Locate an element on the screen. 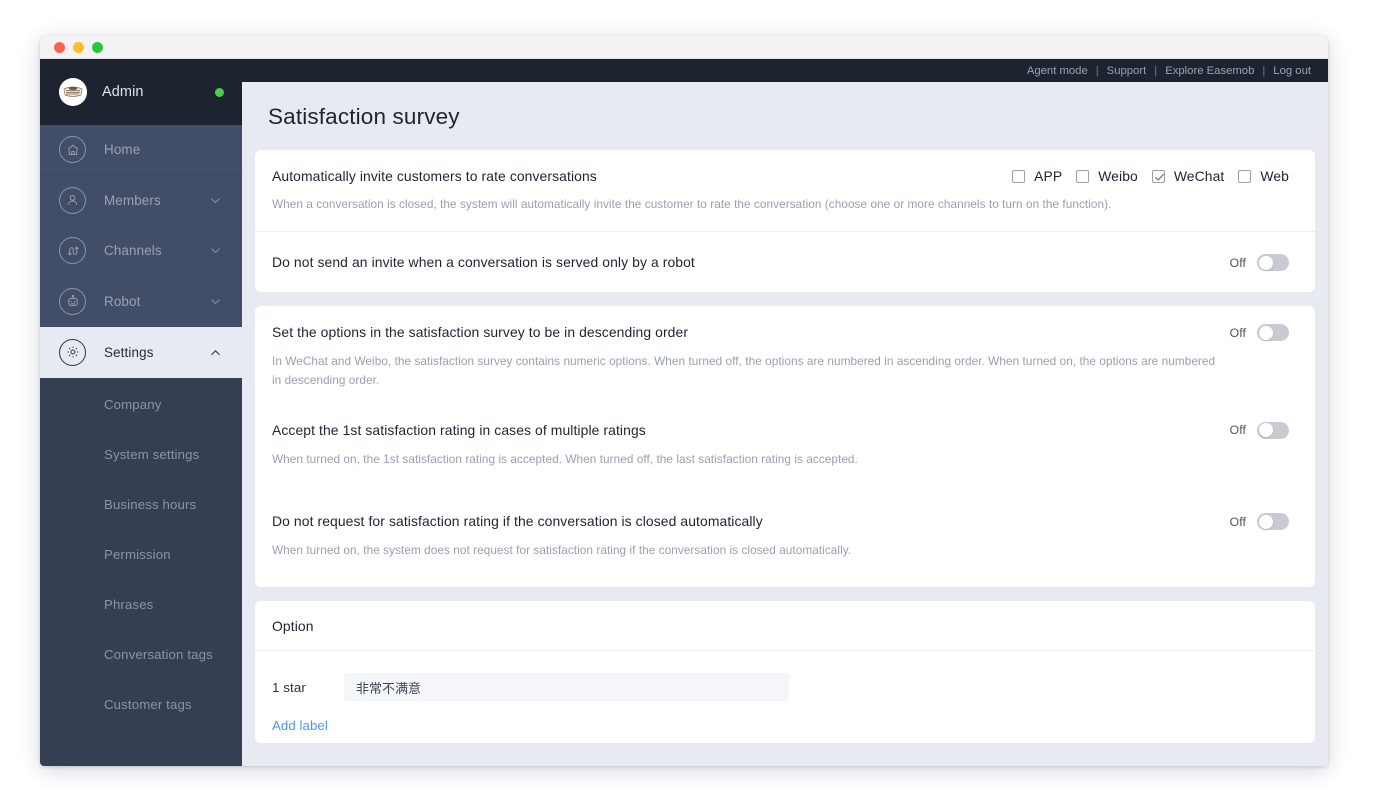  sidebar-item-settings: Settings is located at coordinates (141, 352).